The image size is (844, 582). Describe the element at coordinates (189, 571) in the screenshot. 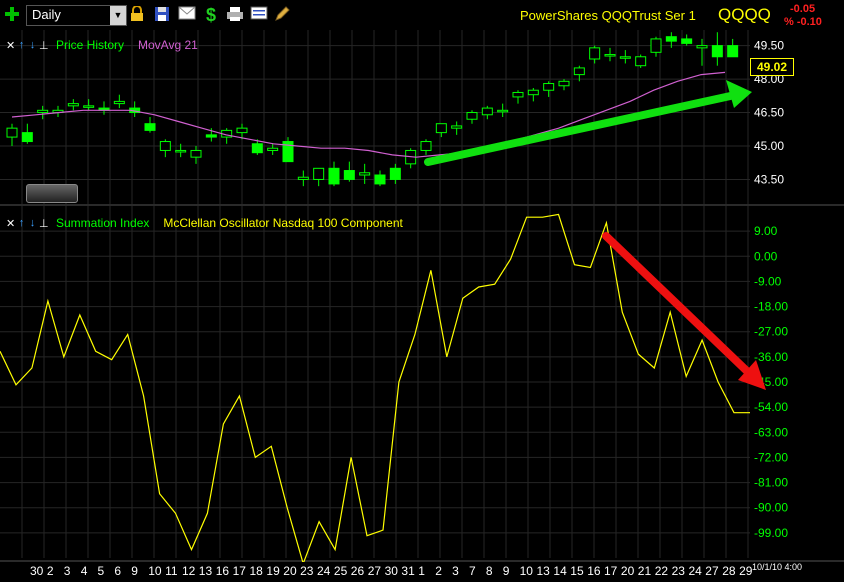

I see `x-axis-label: 12` at that location.